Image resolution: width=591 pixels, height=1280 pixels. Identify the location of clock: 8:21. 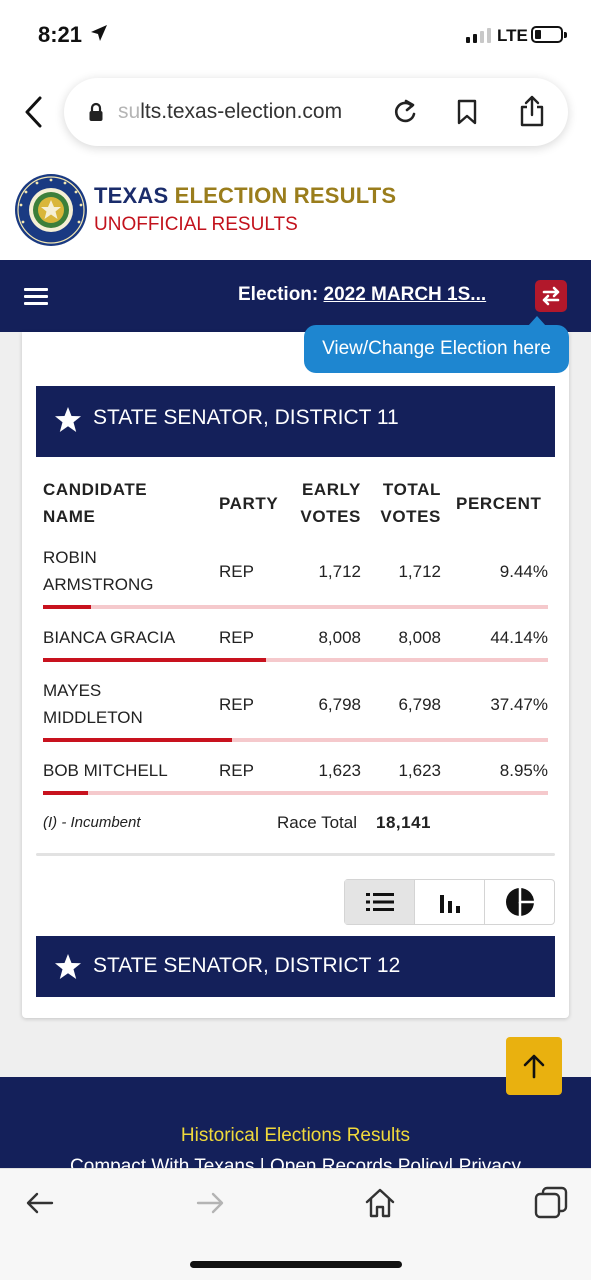
(60, 34).